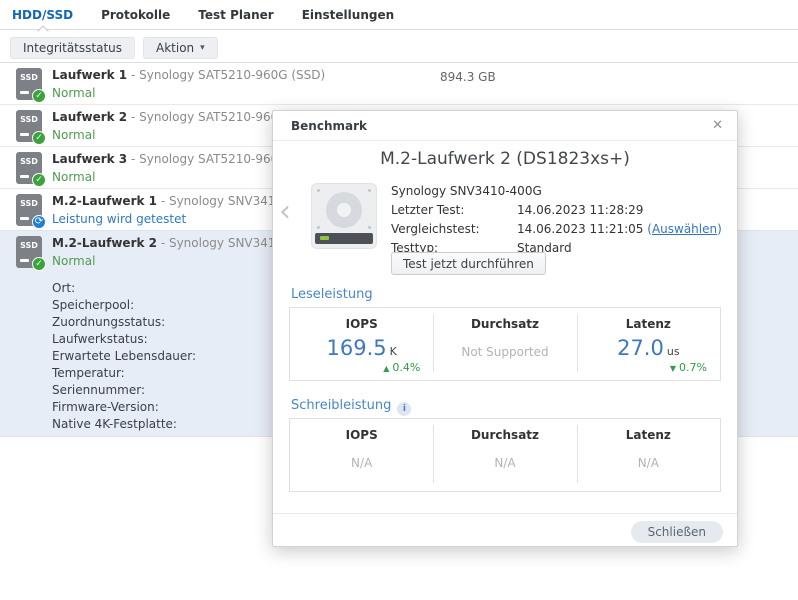 The image size is (798, 600). What do you see at coordinates (344, 210) in the screenshot?
I see `drive-platter` at bounding box center [344, 210].